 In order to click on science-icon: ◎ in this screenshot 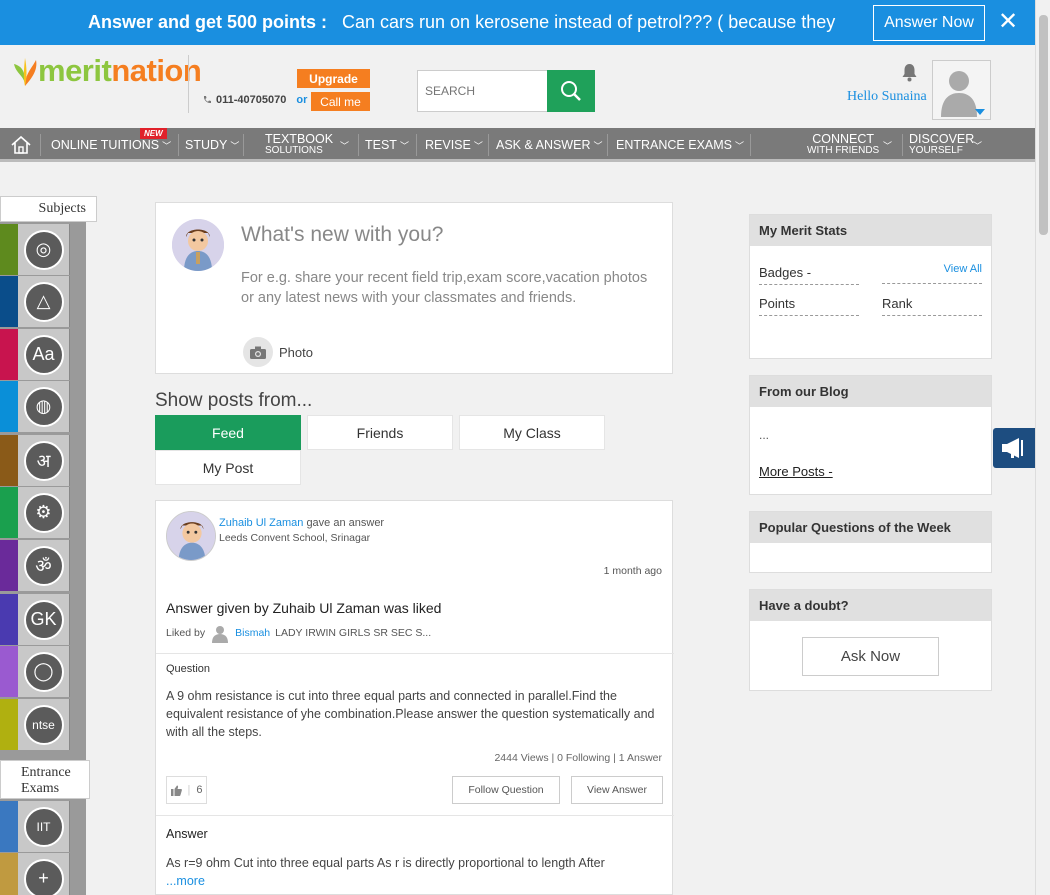, I will do `click(43, 249)`.